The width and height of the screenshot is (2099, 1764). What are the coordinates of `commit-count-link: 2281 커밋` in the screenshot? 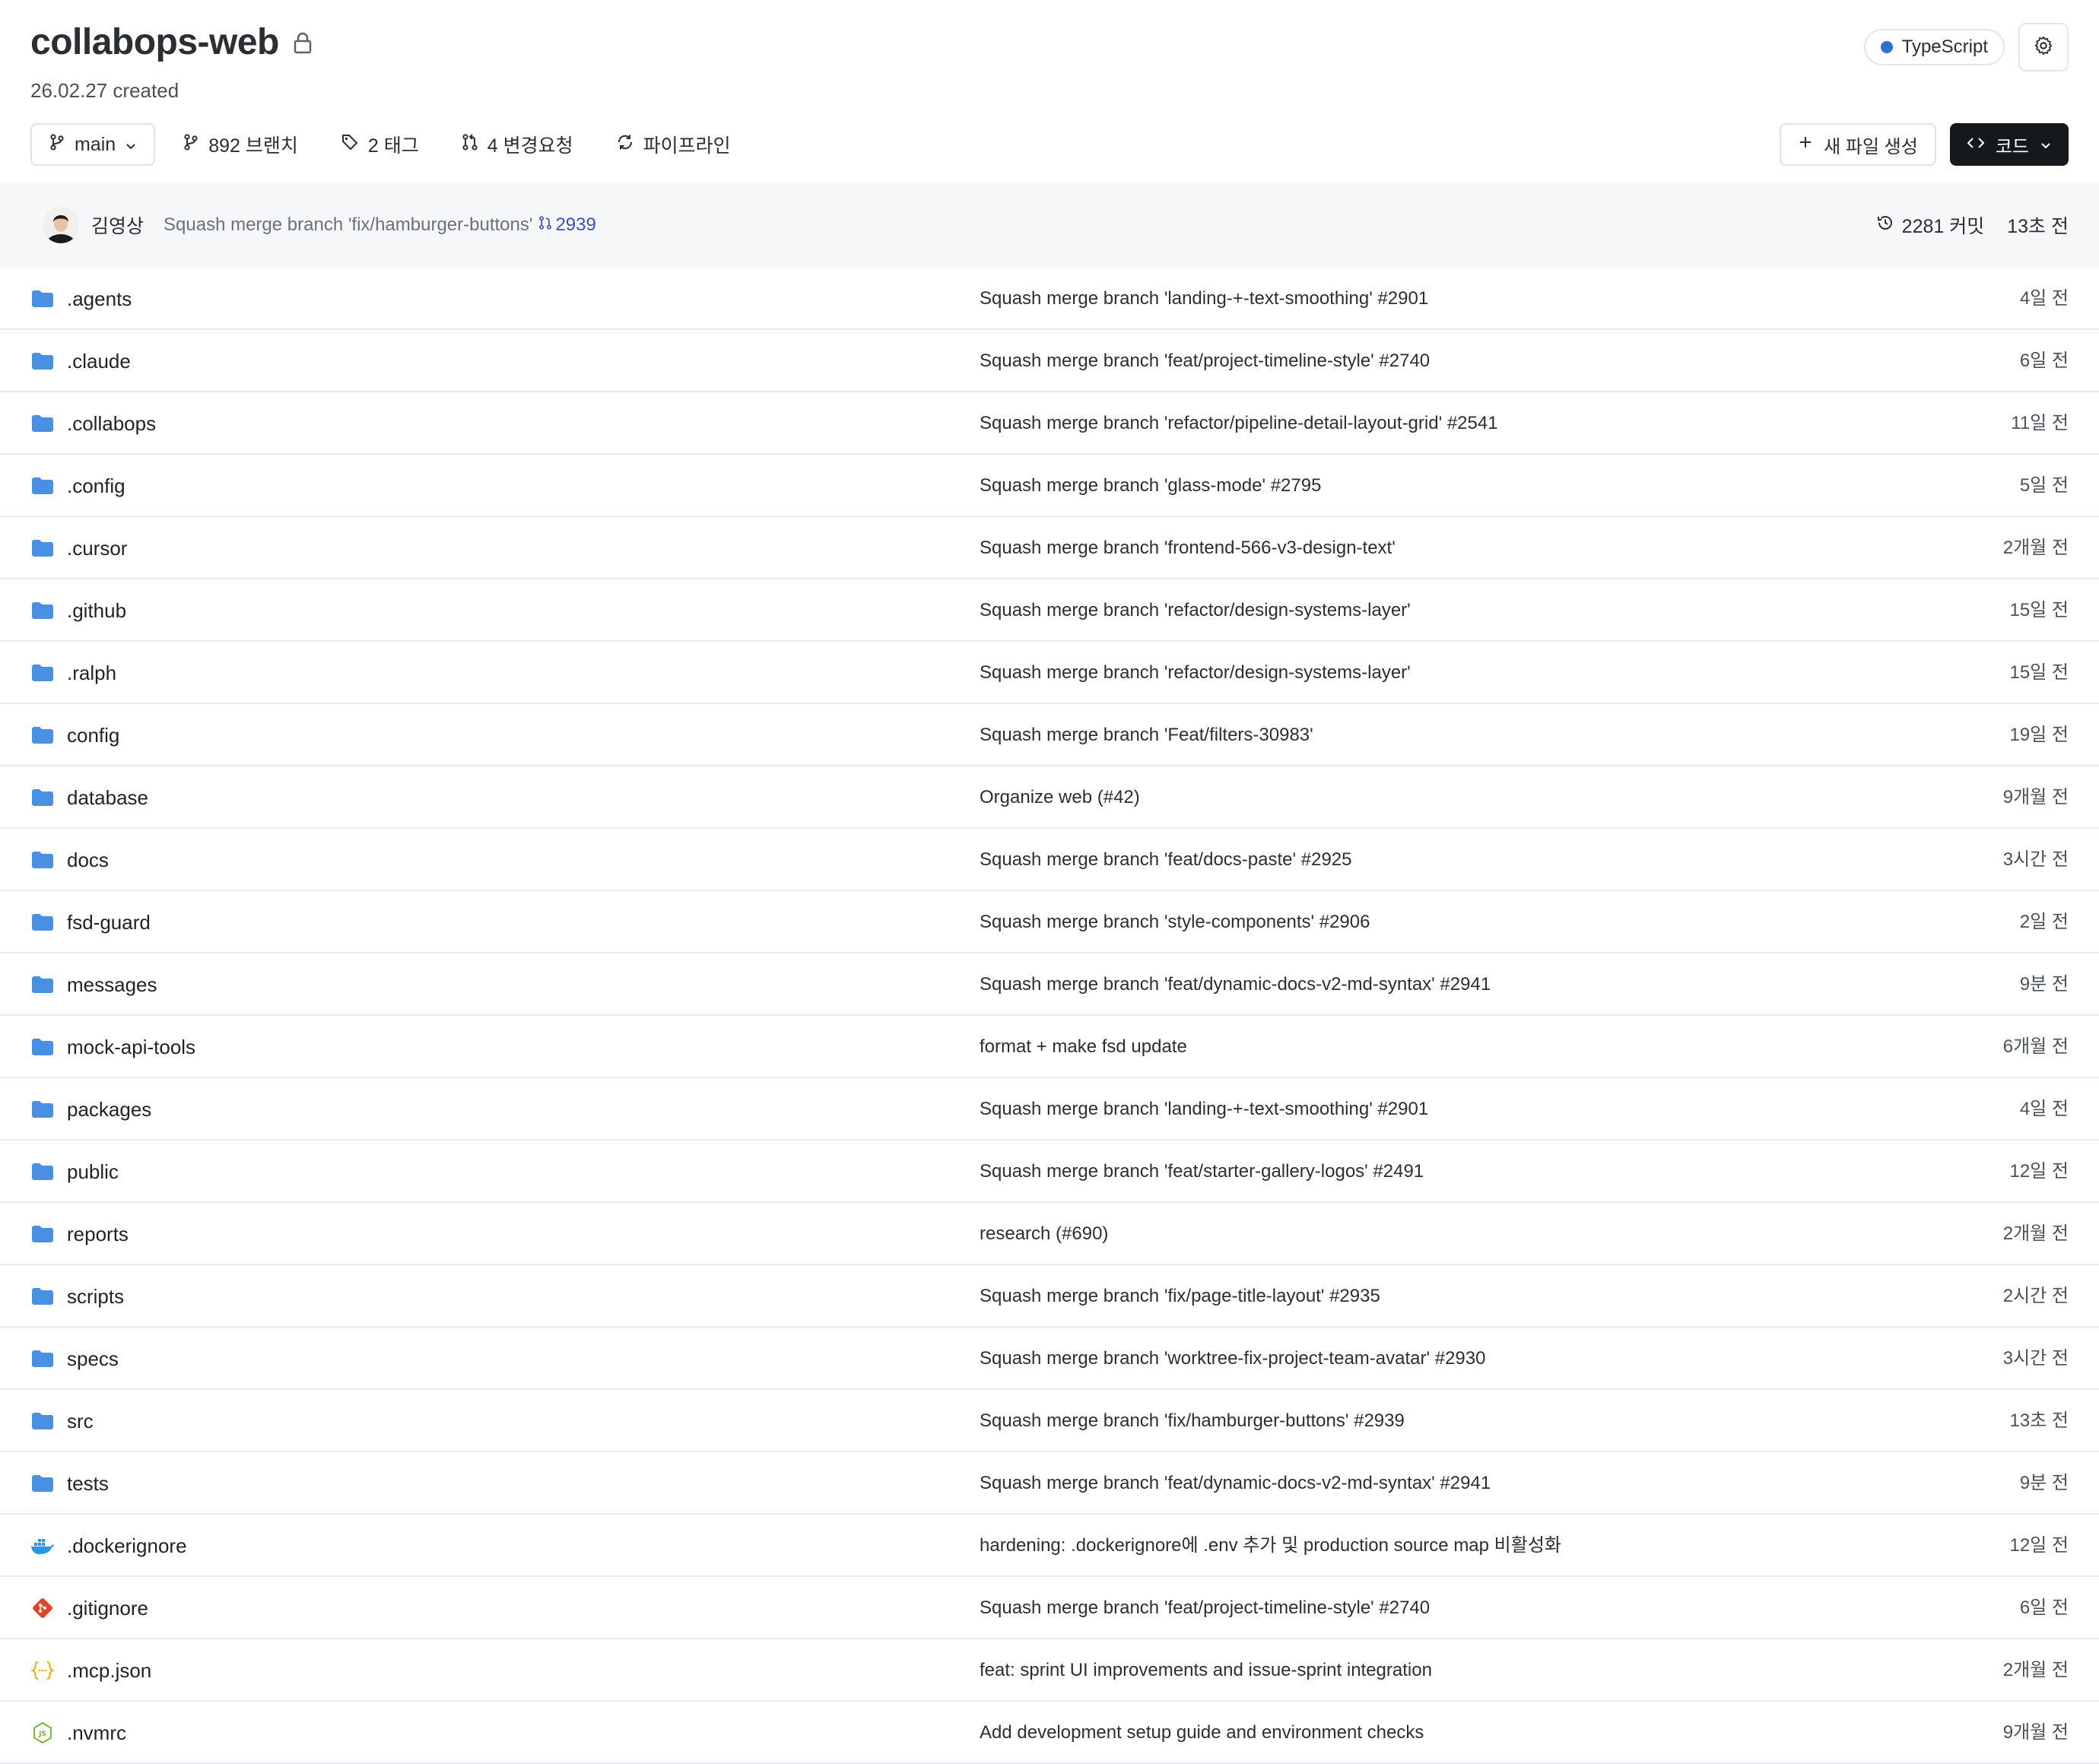 It's located at (1930, 225).